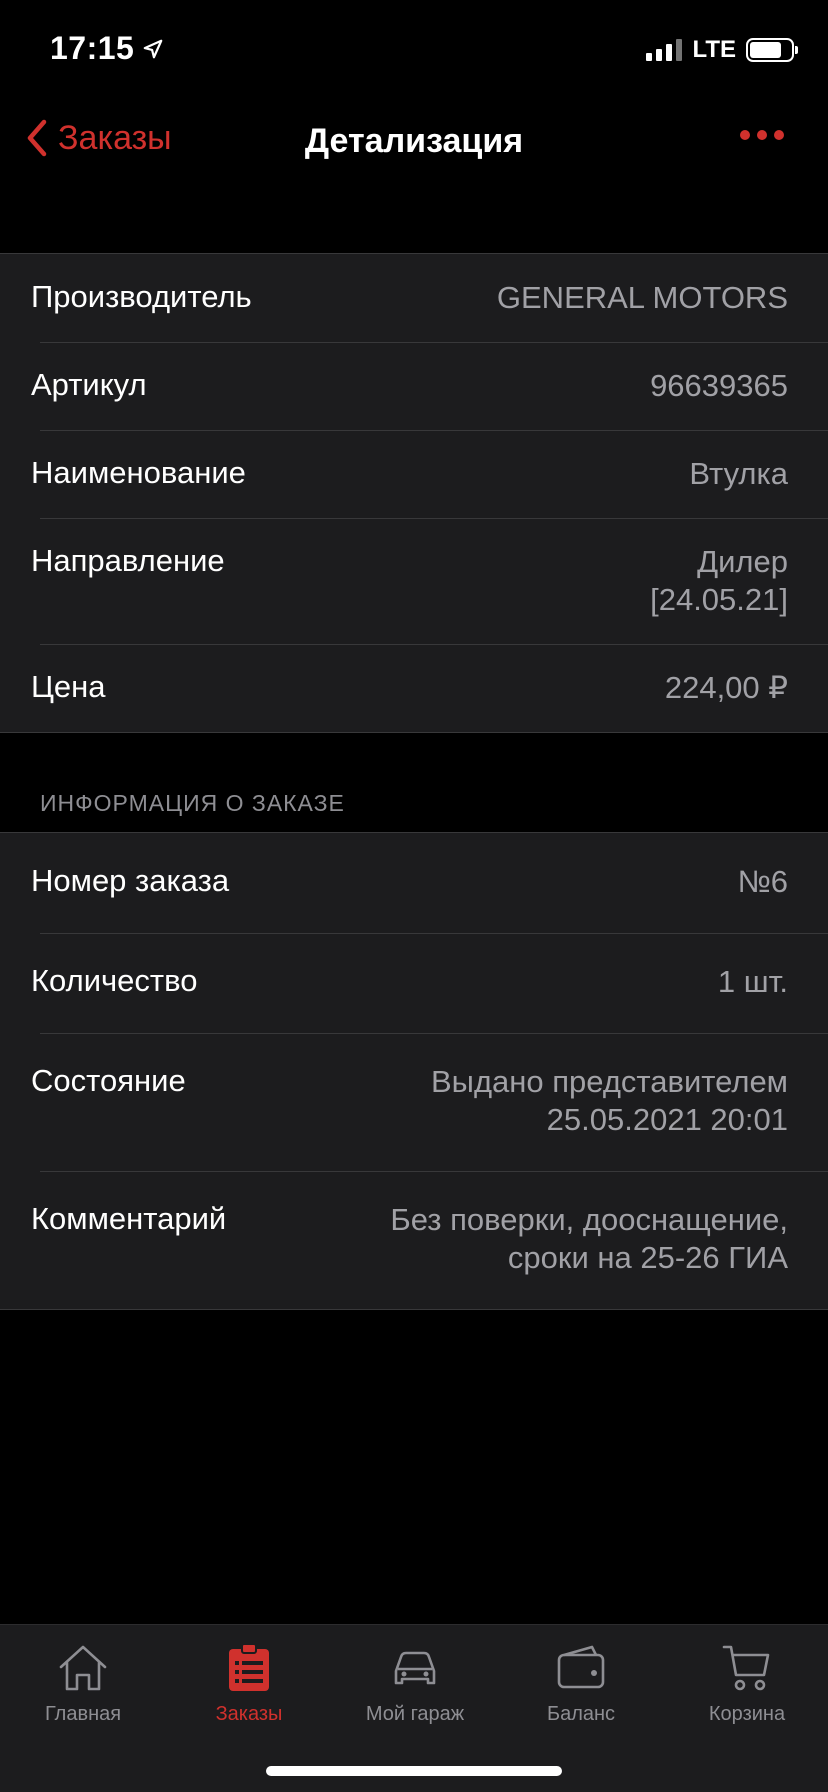  I want to click on home-icon, so click(83, 1668).